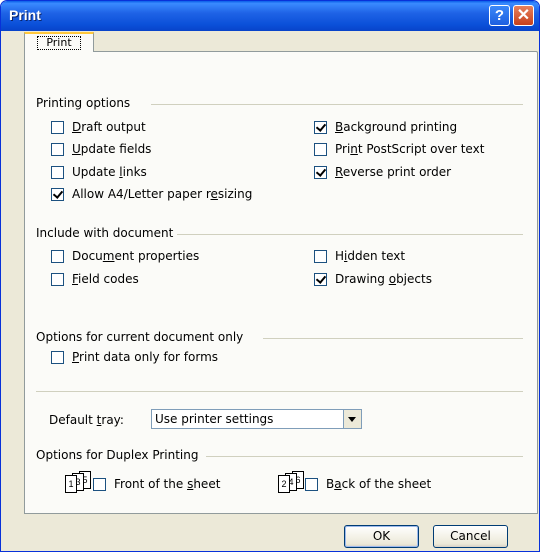  I want to click on section-separator, so click(279, 391).